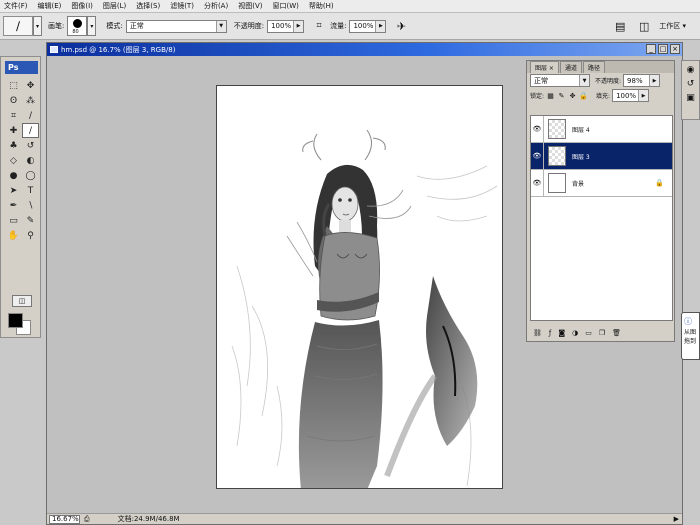 The image size is (700, 525). Describe the element at coordinates (676, 519) in the screenshot. I see `status-menu-arrow-icon: ▶` at that location.